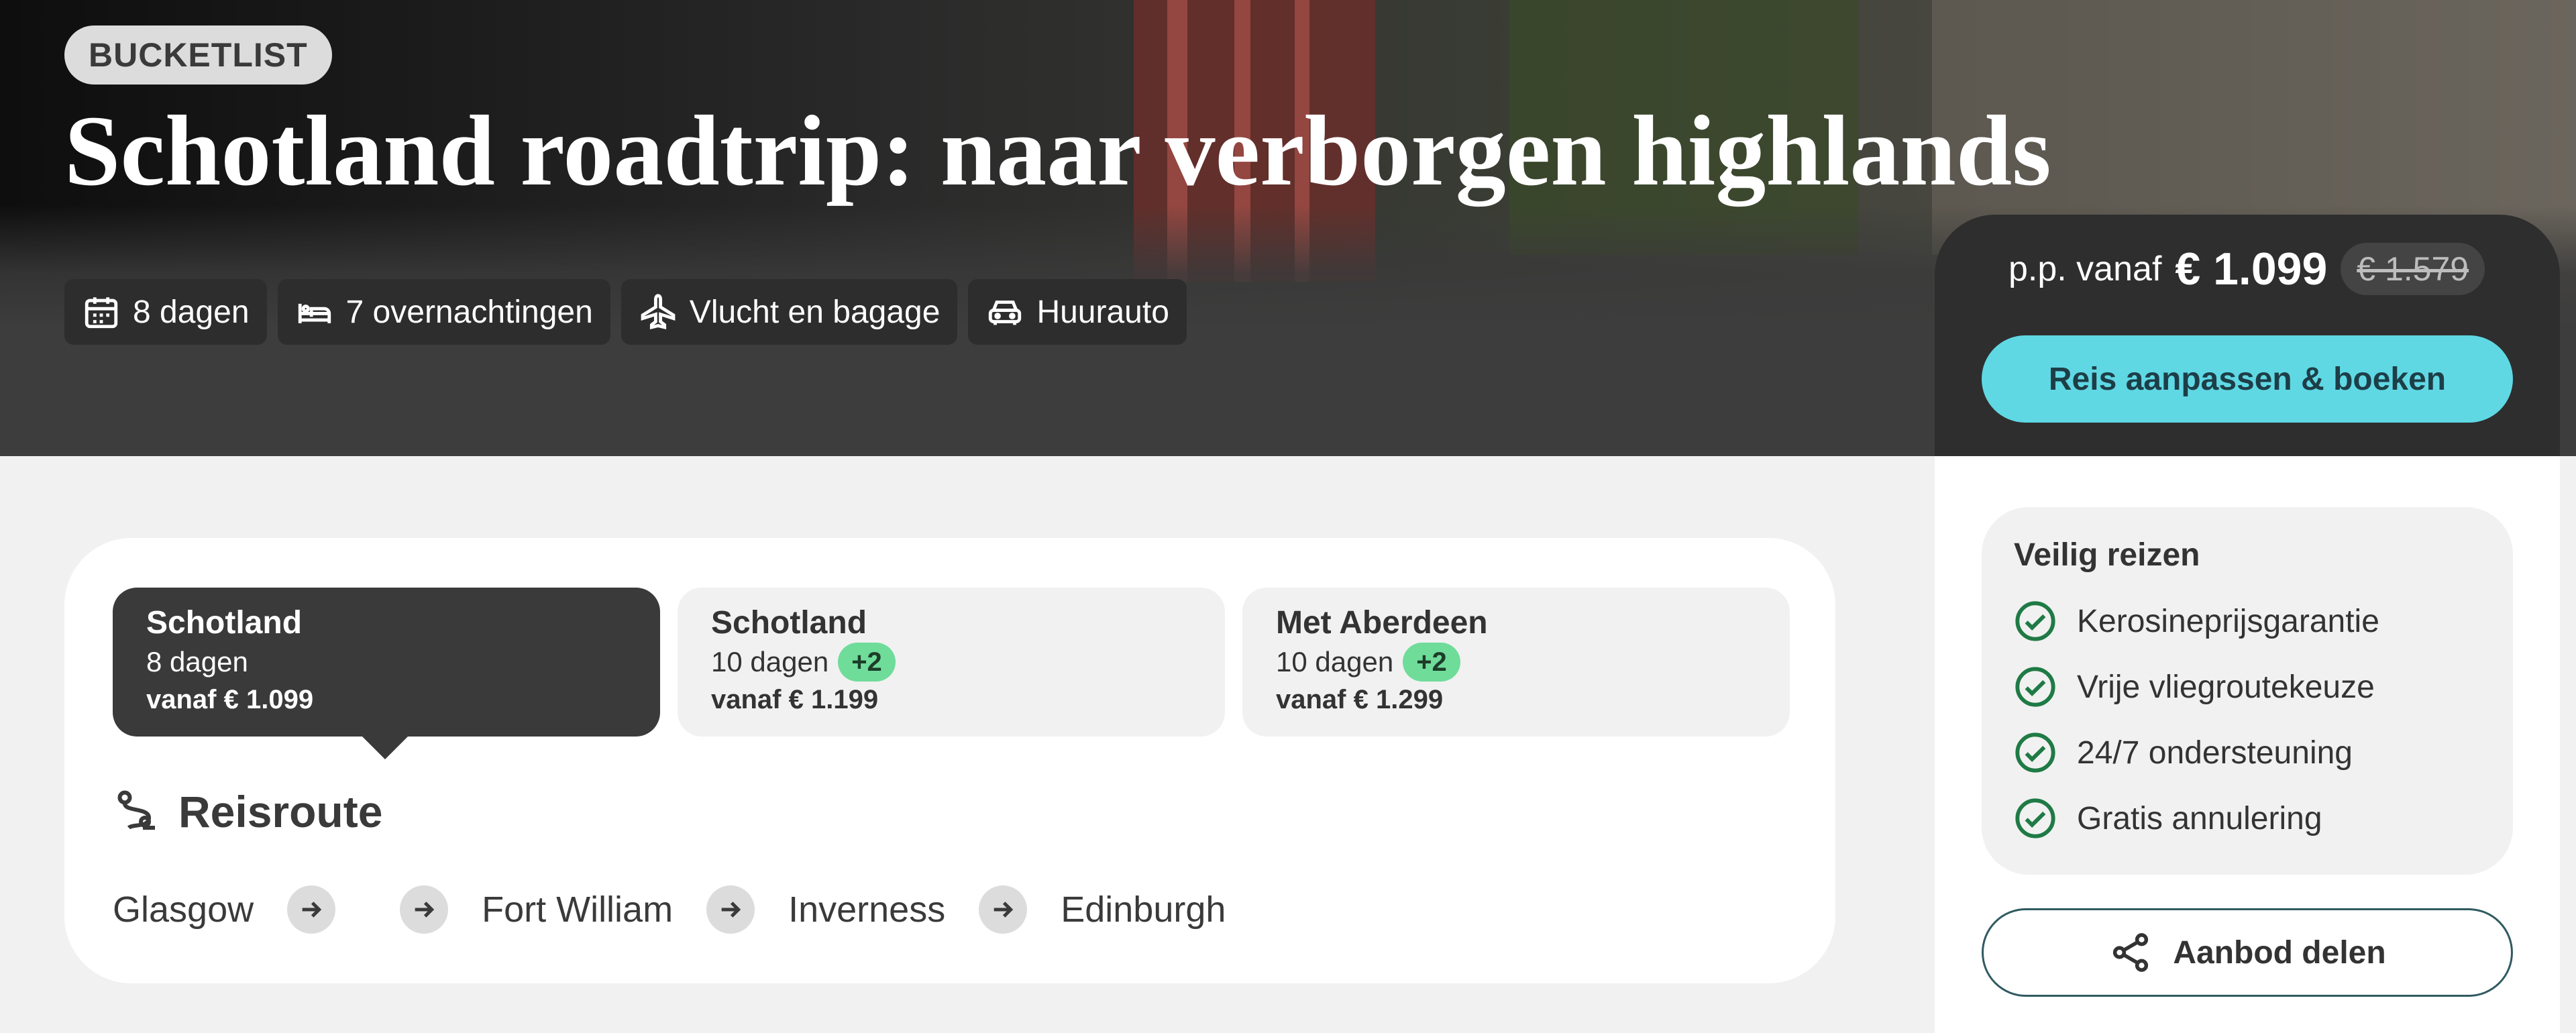 The width and height of the screenshot is (2576, 1033). I want to click on old-price: € 1.579, so click(2413, 269).